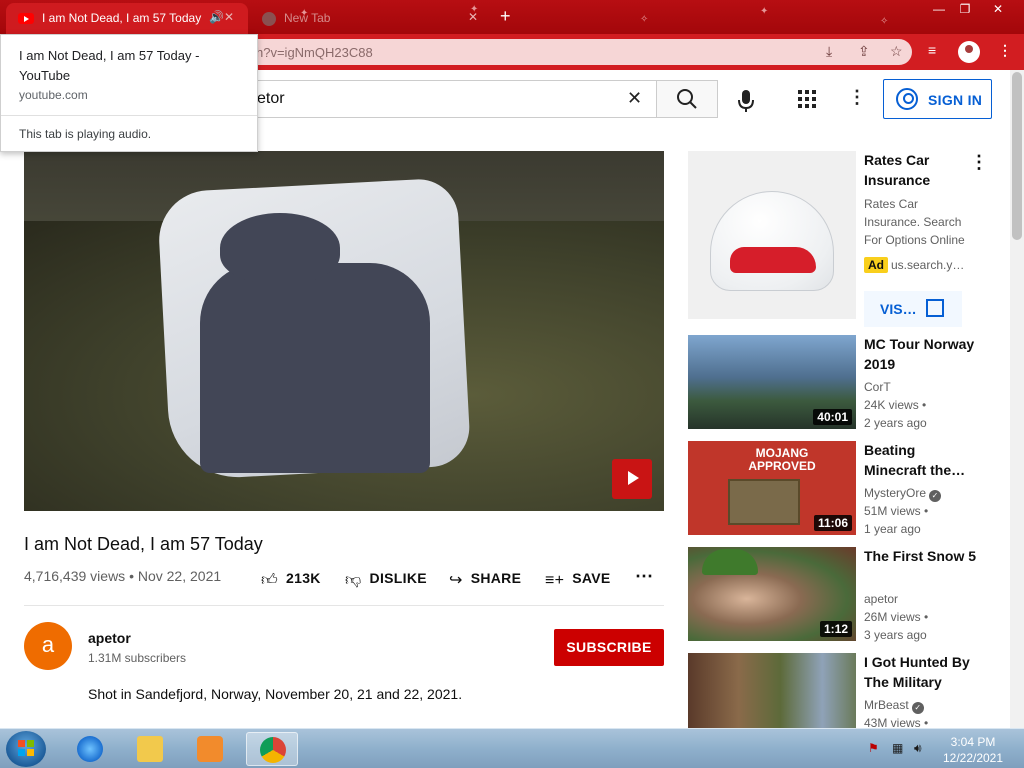 The width and height of the screenshot is (1024, 768). I want to click on video-duration: 40:01, so click(832, 417).